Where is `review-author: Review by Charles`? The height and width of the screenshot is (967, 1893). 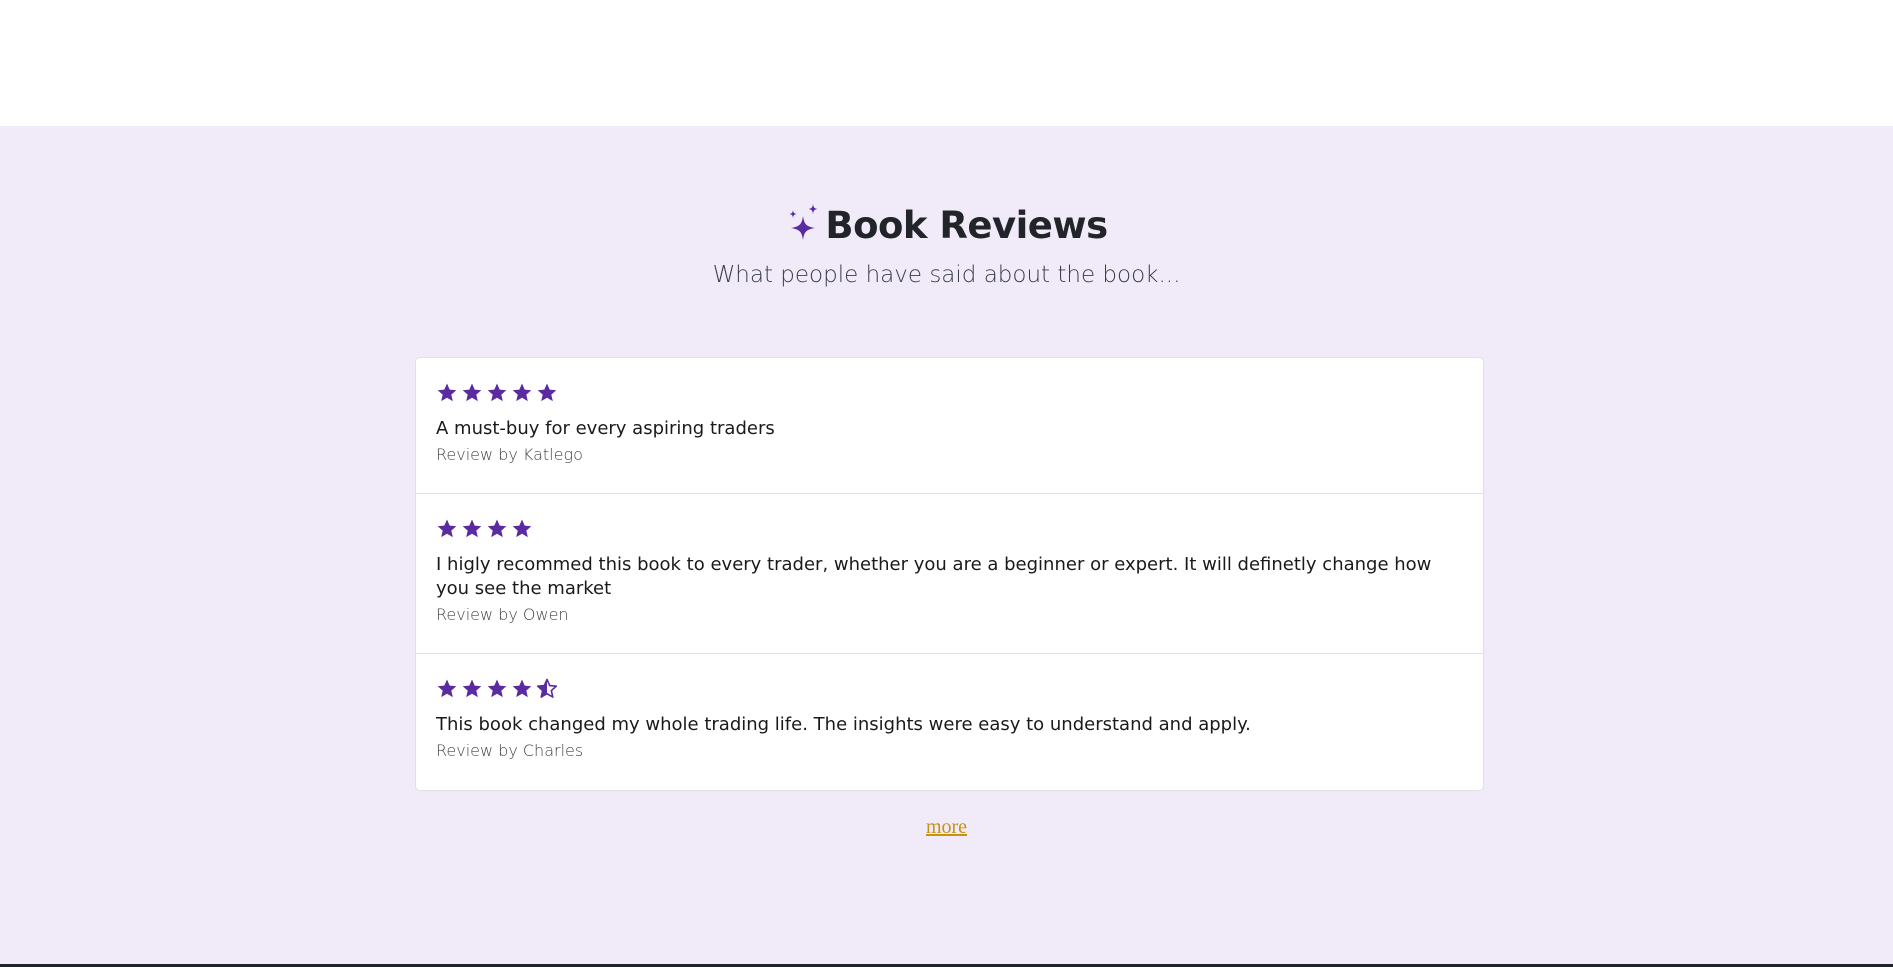 review-author: Review by Charles is located at coordinates (510, 750).